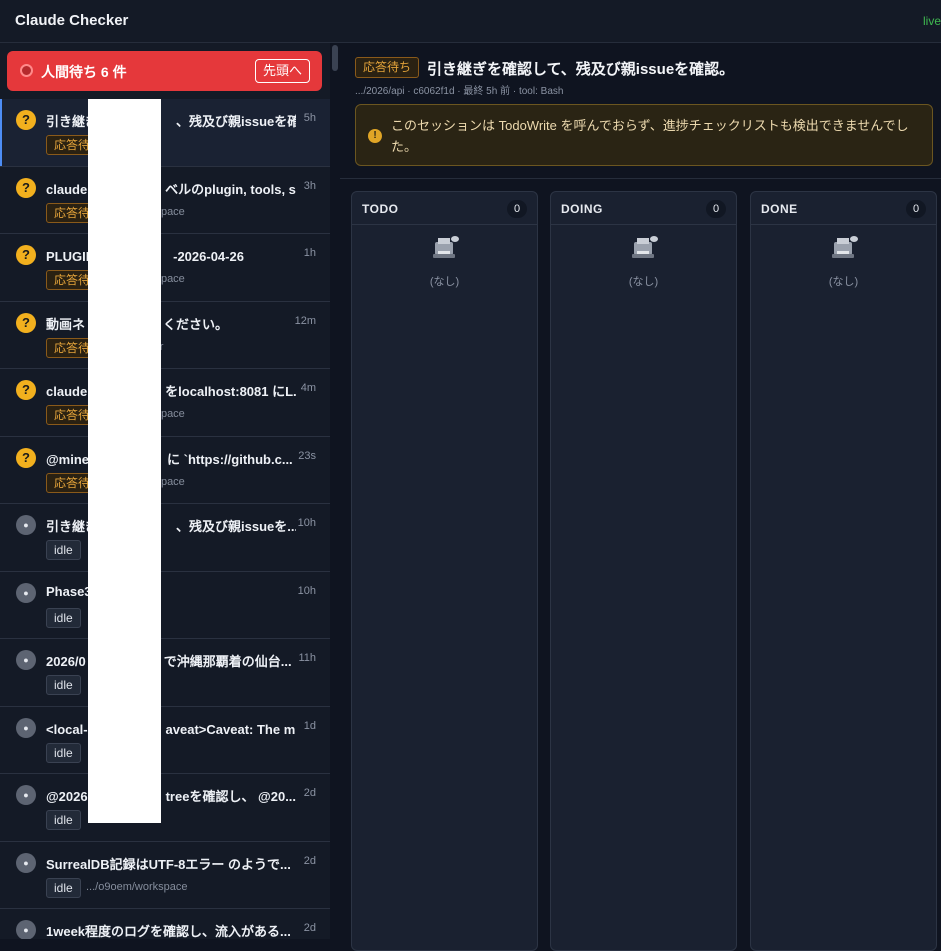 The height and width of the screenshot is (951, 941). I want to click on session-item: ?PLUGIN -2026-04-261h応答待ち.../workspace, so click(165, 268).